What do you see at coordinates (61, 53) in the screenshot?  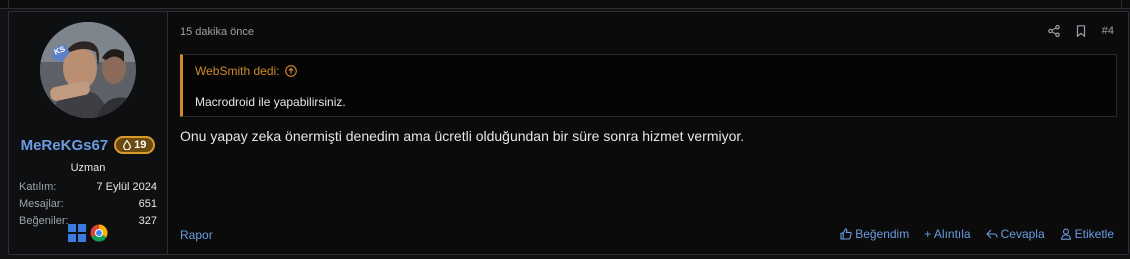 I see `ks-badge-icon` at bounding box center [61, 53].